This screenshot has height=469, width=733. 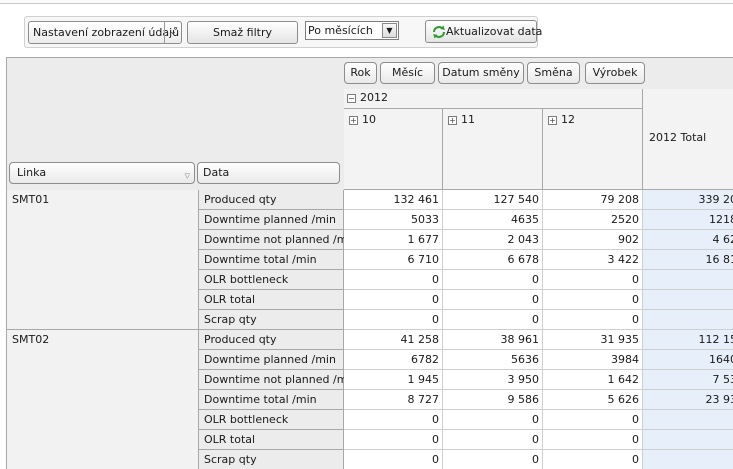 What do you see at coordinates (271, 300) in the screenshot?
I see `row-measure-label: OLR total` at bounding box center [271, 300].